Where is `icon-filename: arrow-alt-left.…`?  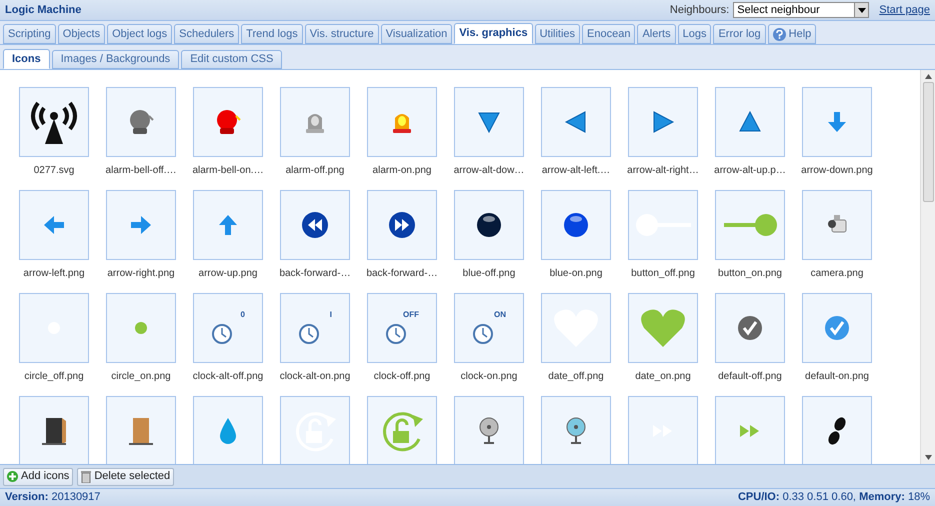
icon-filename: arrow-alt-left.… is located at coordinates (576, 171).